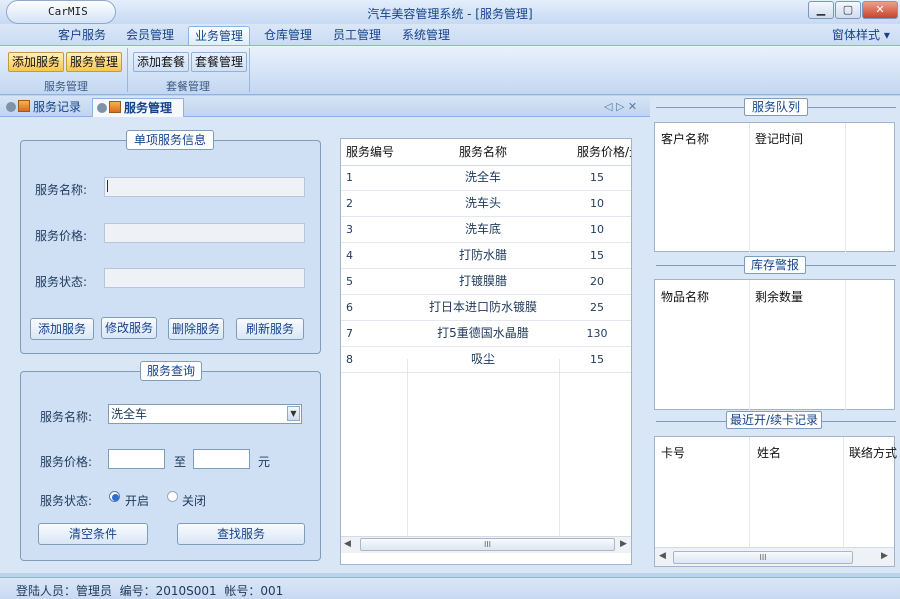  Describe the element at coordinates (171, 371) in the screenshot. I see `service-query-title: 服务查询` at that location.